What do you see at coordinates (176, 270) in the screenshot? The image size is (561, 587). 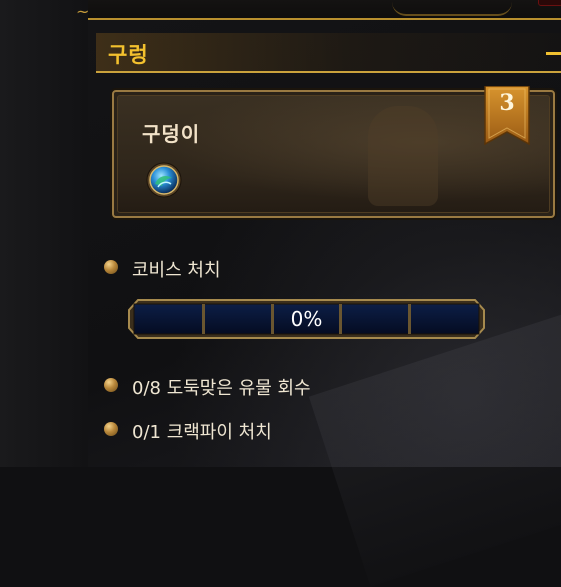 I see `objective-text: 코비스 처치` at bounding box center [176, 270].